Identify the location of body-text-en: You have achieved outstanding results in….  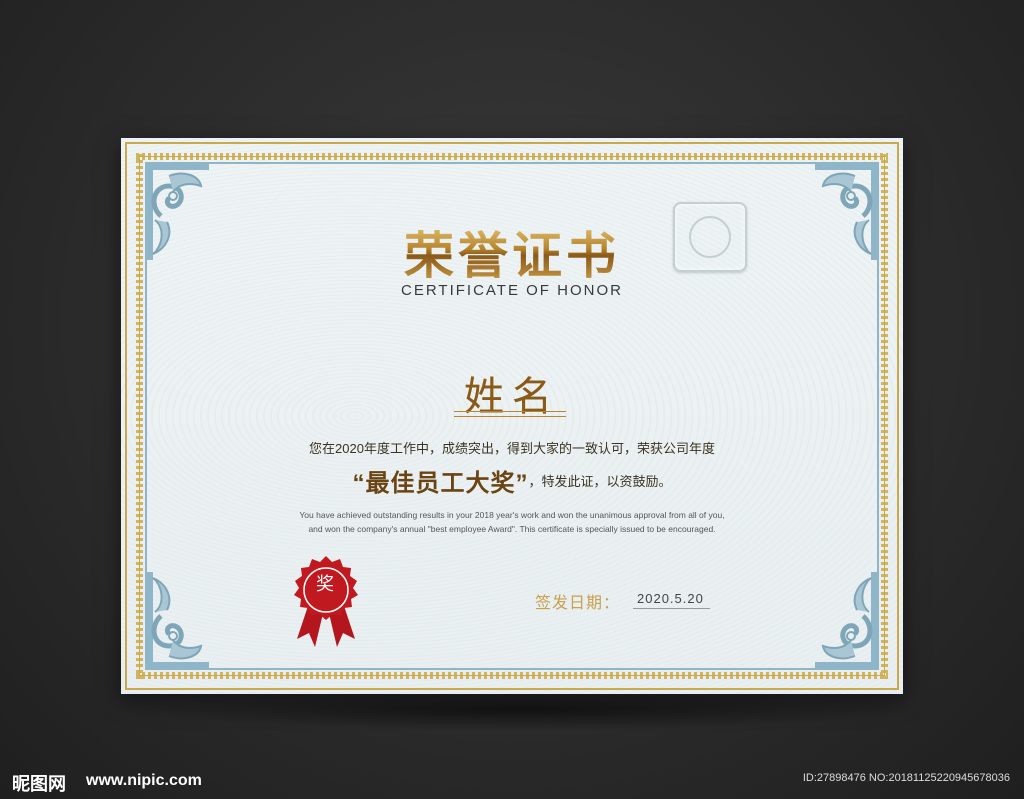
(512, 522).